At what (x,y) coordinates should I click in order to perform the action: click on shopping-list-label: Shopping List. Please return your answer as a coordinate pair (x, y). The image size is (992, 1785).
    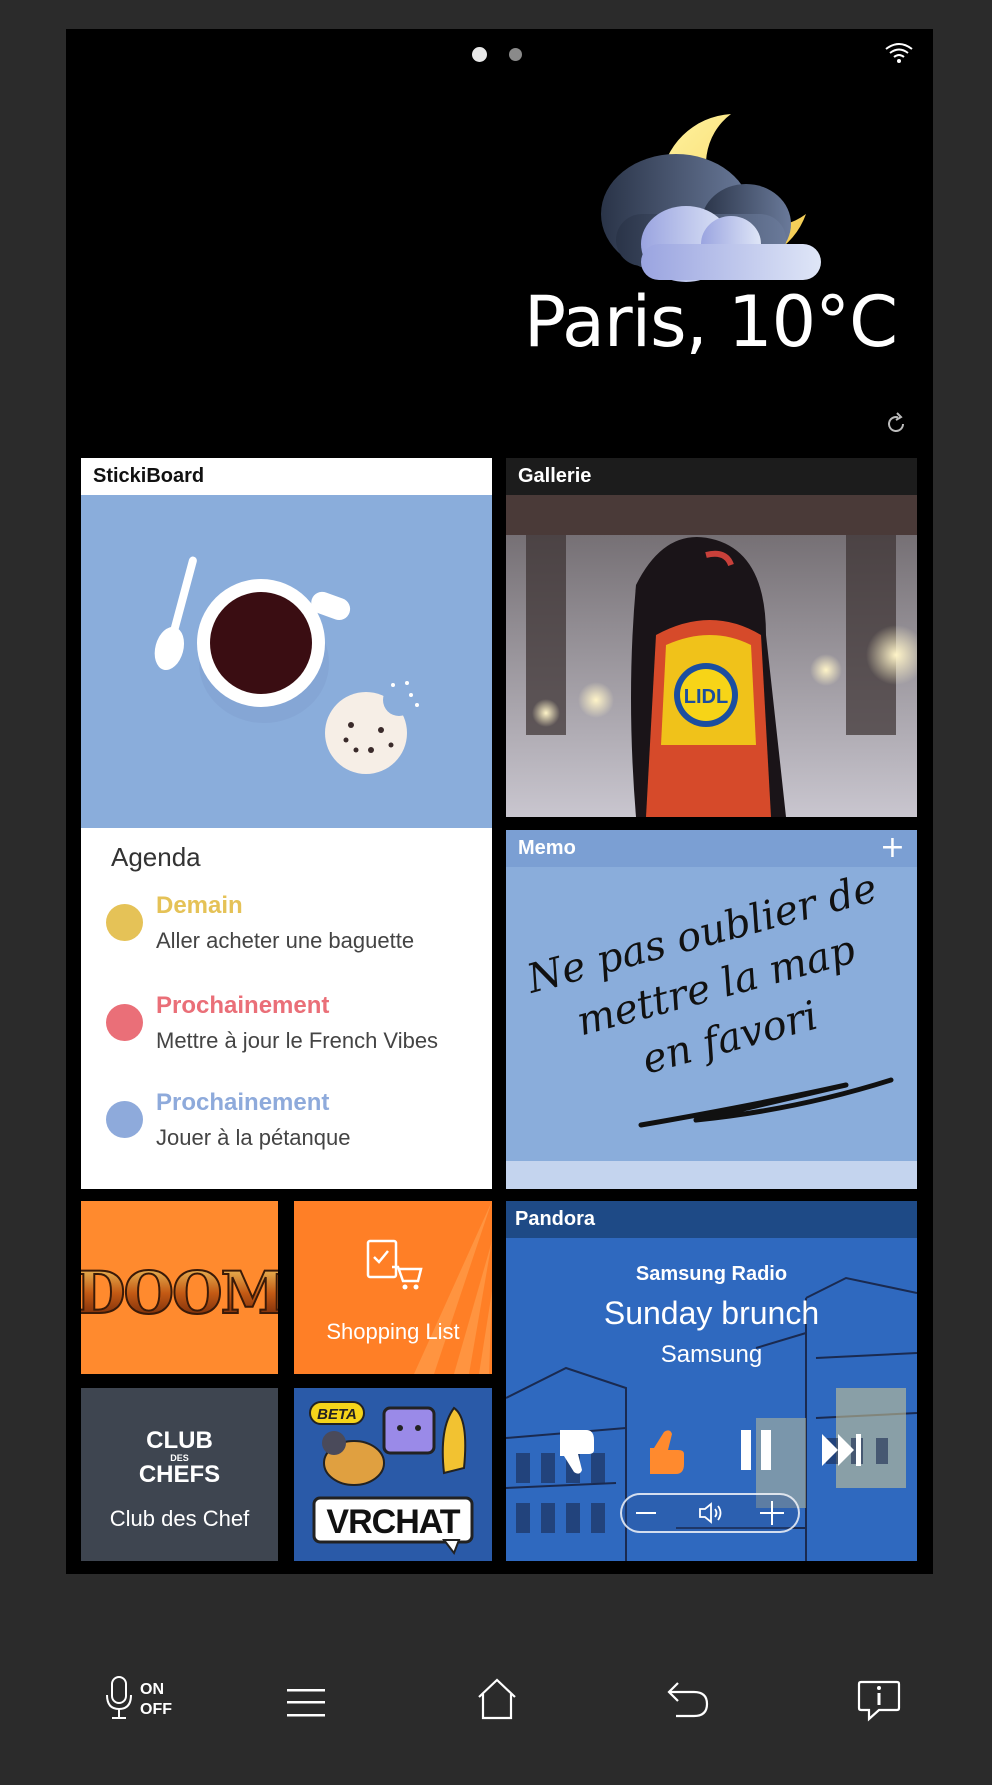
    Looking at the image, I should click on (393, 1331).